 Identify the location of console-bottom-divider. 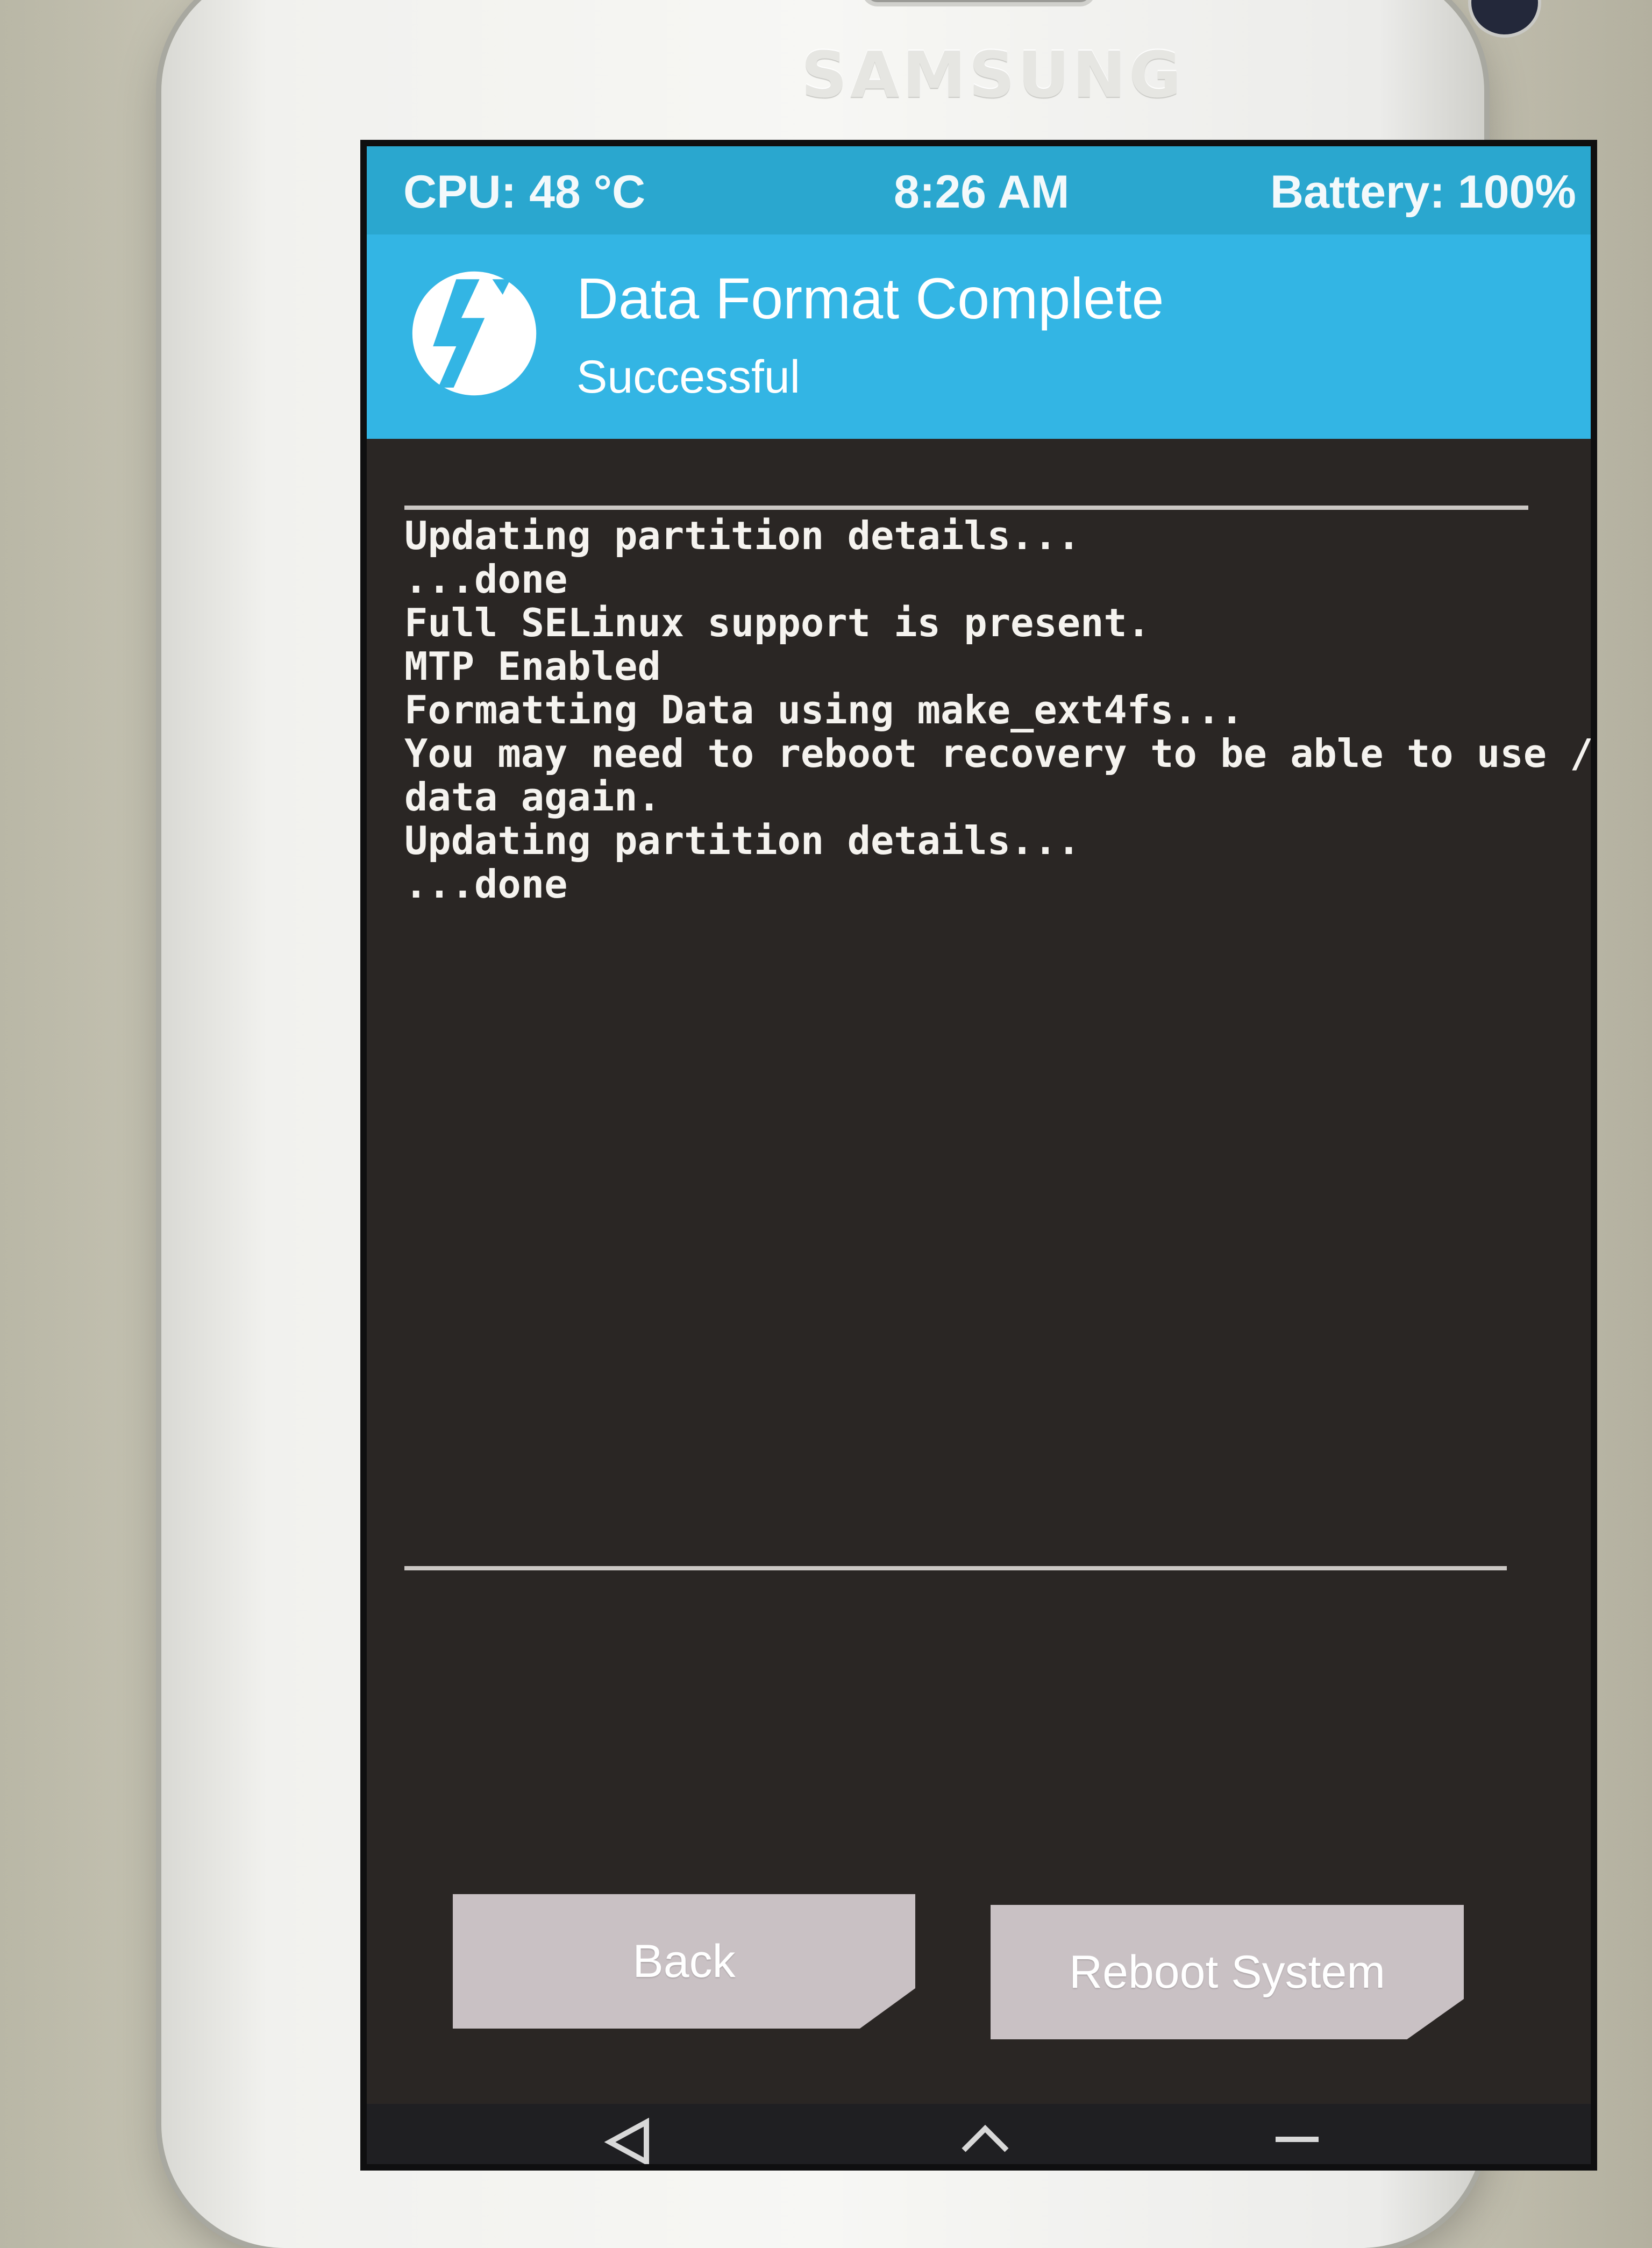
(955, 1568).